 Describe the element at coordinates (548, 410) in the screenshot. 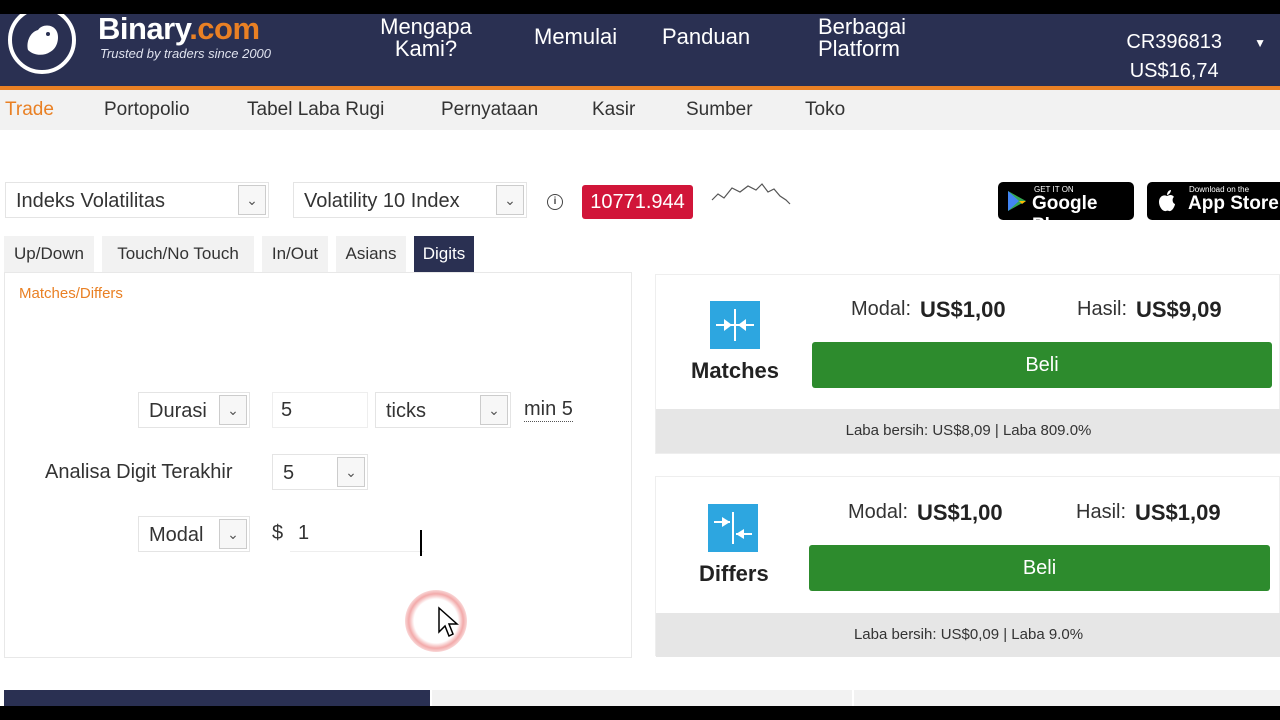

I see `duration-min-hint: min 5` at that location.